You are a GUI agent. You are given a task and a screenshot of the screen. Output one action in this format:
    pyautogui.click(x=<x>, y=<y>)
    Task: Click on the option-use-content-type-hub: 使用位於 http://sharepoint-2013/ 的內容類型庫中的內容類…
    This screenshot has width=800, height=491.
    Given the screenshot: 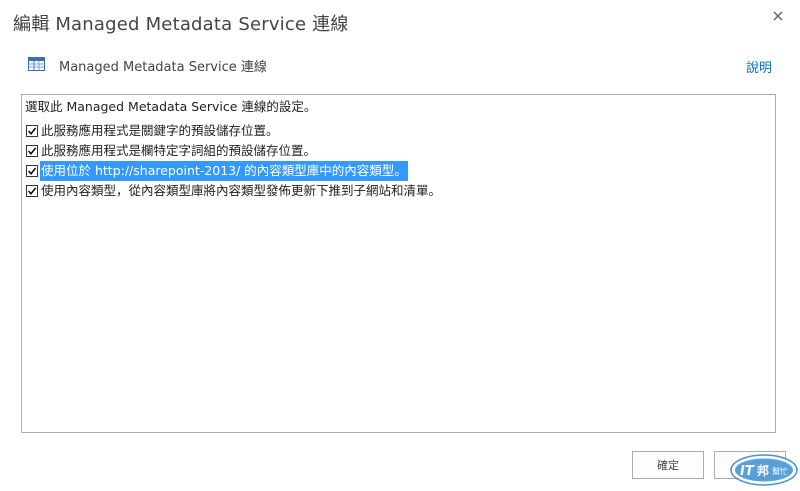 What is the action you would take?
    pyautogui.click(x=398, y=171)
    